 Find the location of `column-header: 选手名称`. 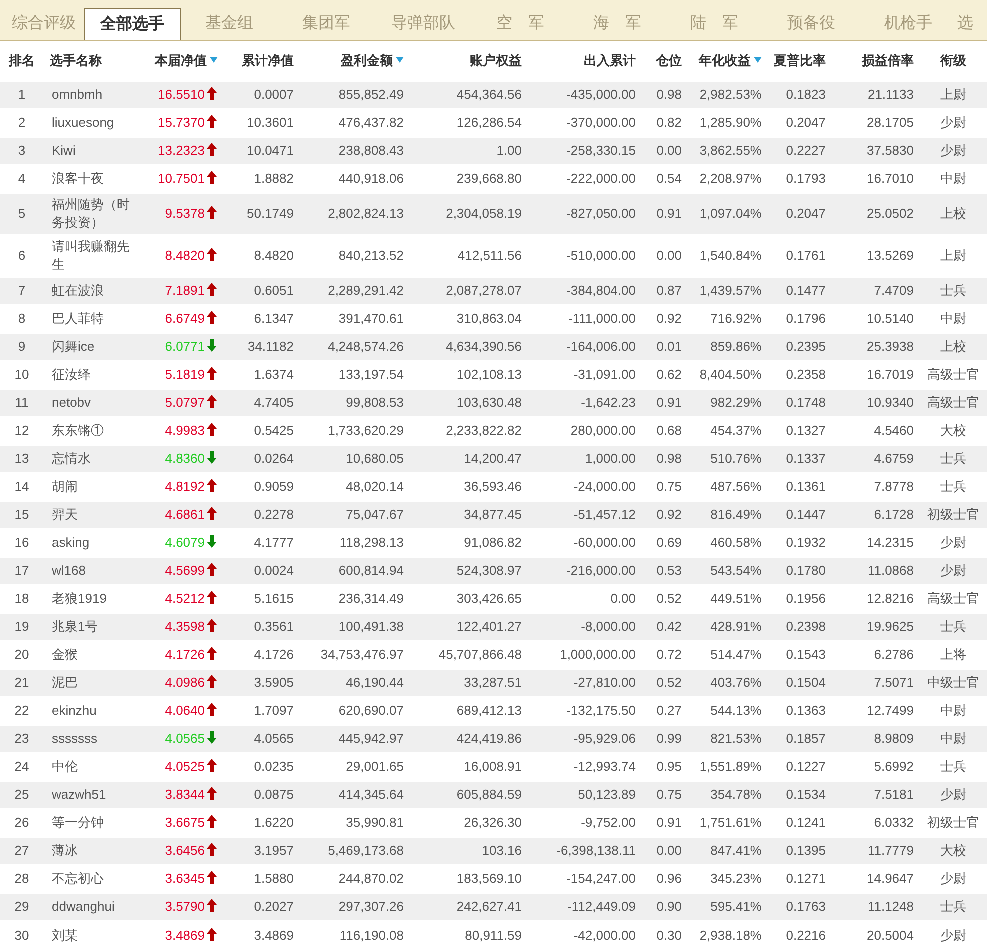

column-header: 选手名称 is located at coordinates (93, 61).